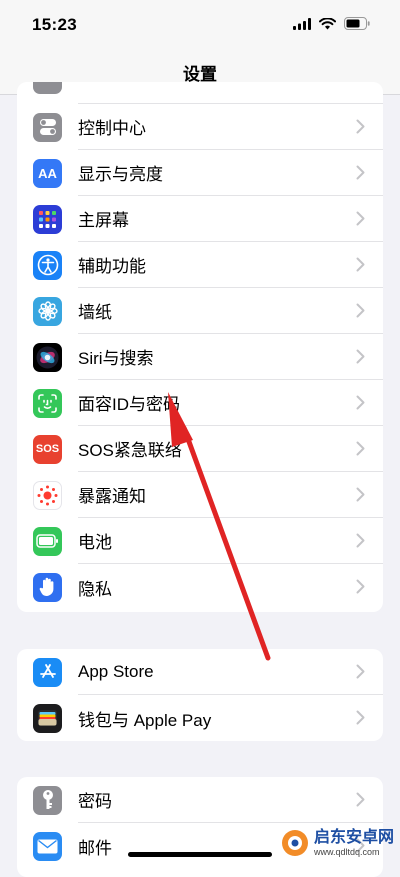 The image size is (400, 877). I want to click on settings-row-label: 辅助功能, so click(112, 266).